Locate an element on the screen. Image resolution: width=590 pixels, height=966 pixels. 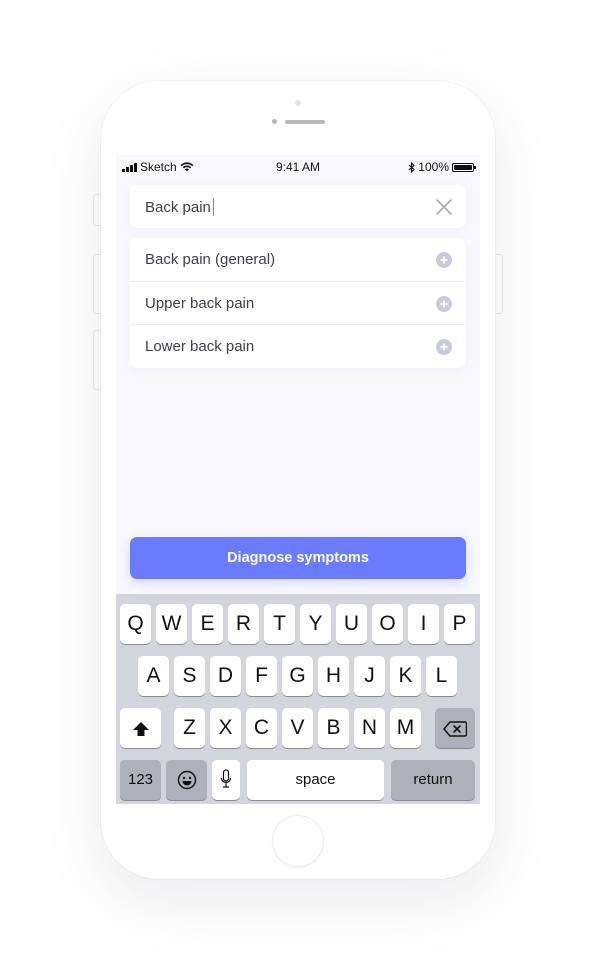
status-bar: Sketch 9:41 AM 100% is located at coordinates (298, 167).